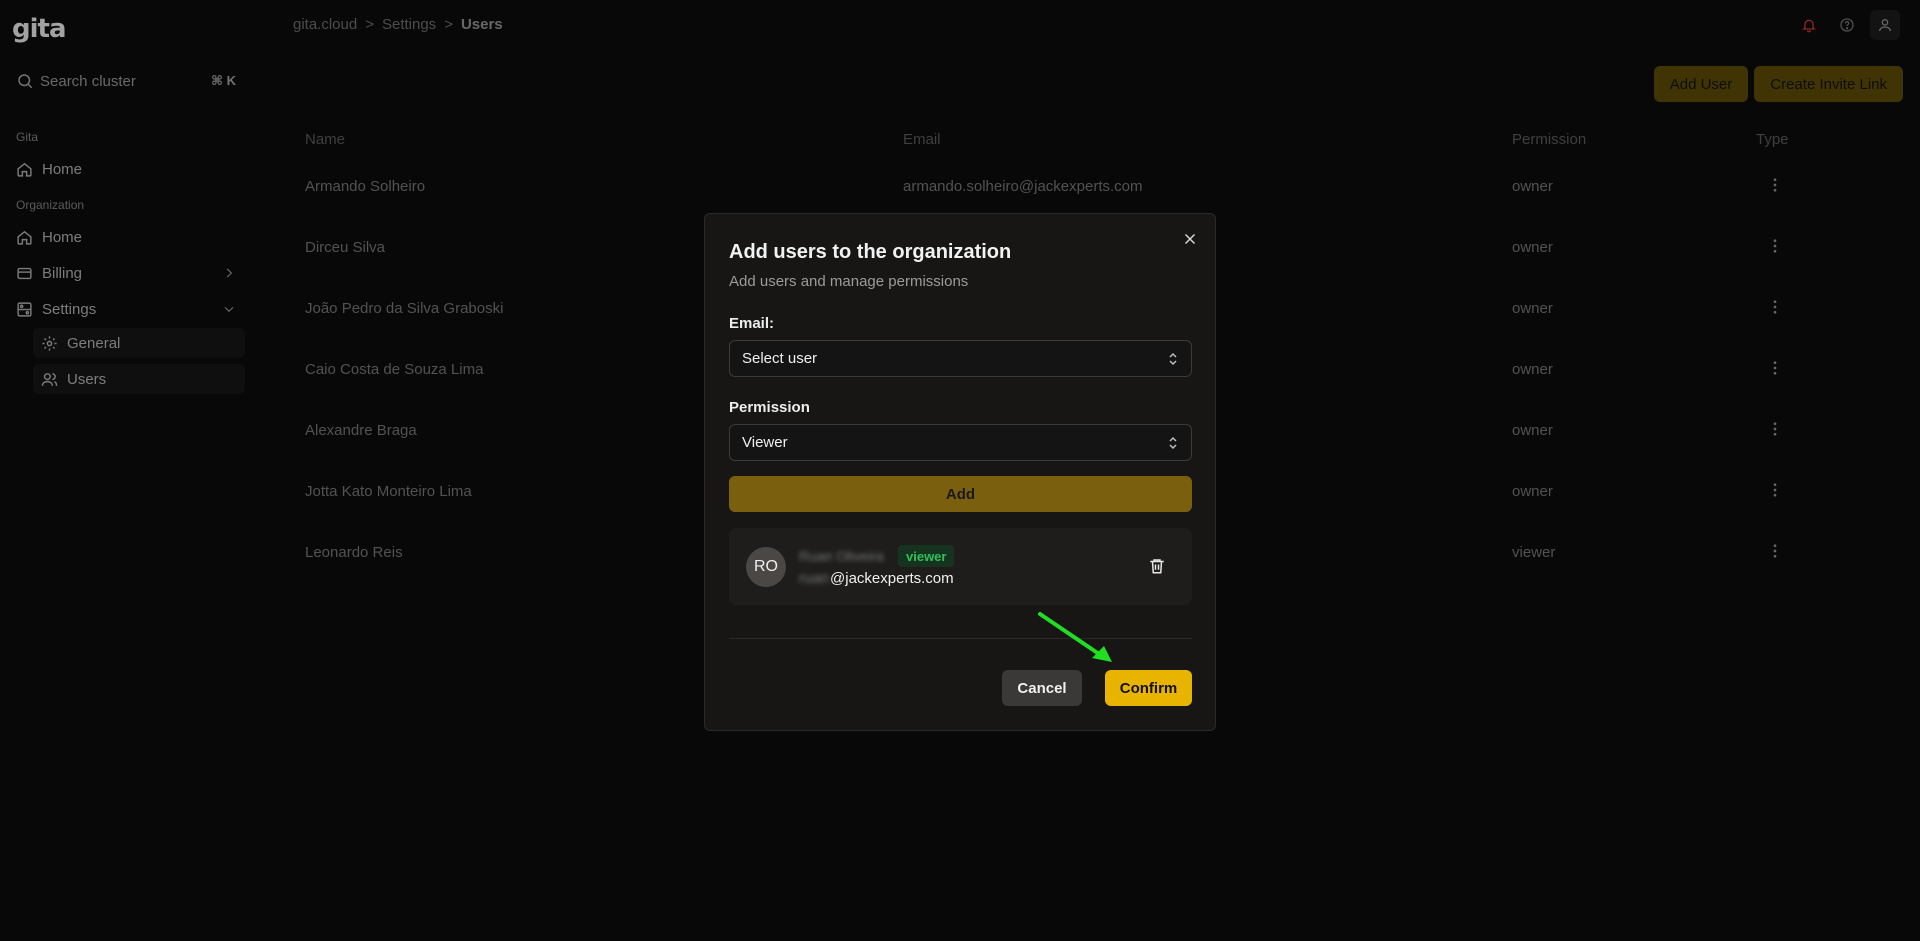 Image resolution: width=1920 pixels, height=941 pixels. I want to click on pending-user-name: Ruan Oliveira, so click(841, 556).